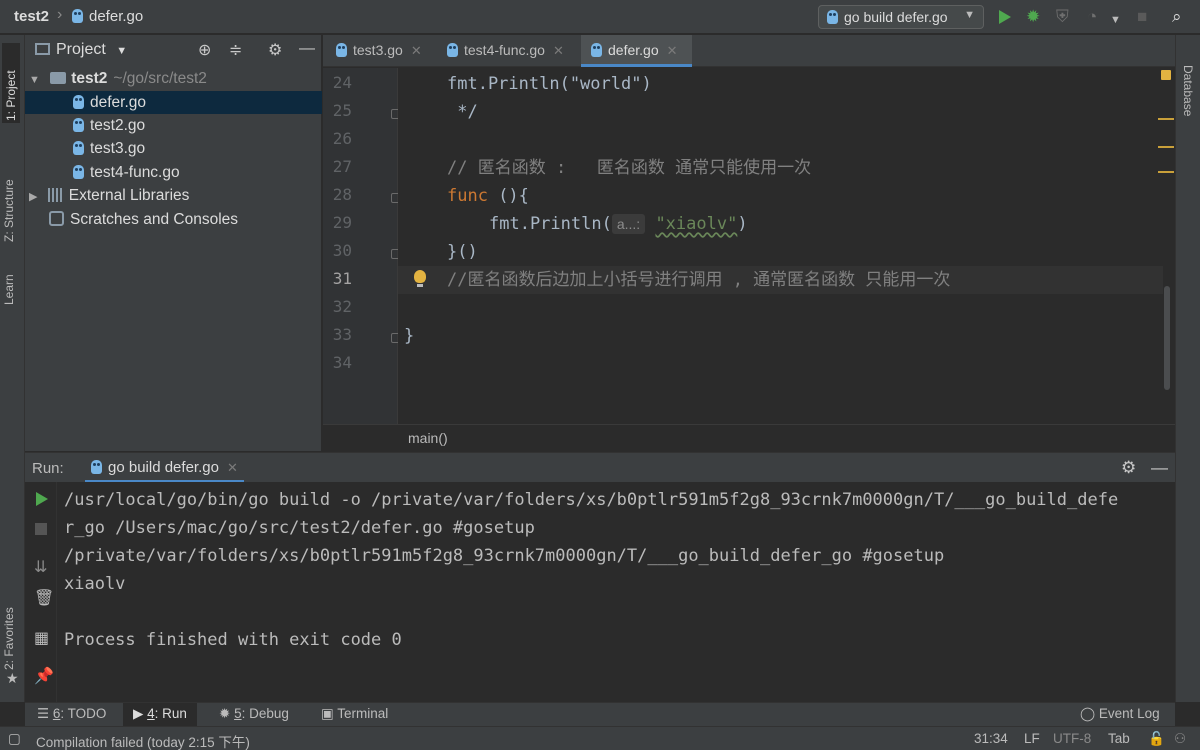 The image size is (1200, 750). I want to click on code-line-33: }, so click(780, 336).